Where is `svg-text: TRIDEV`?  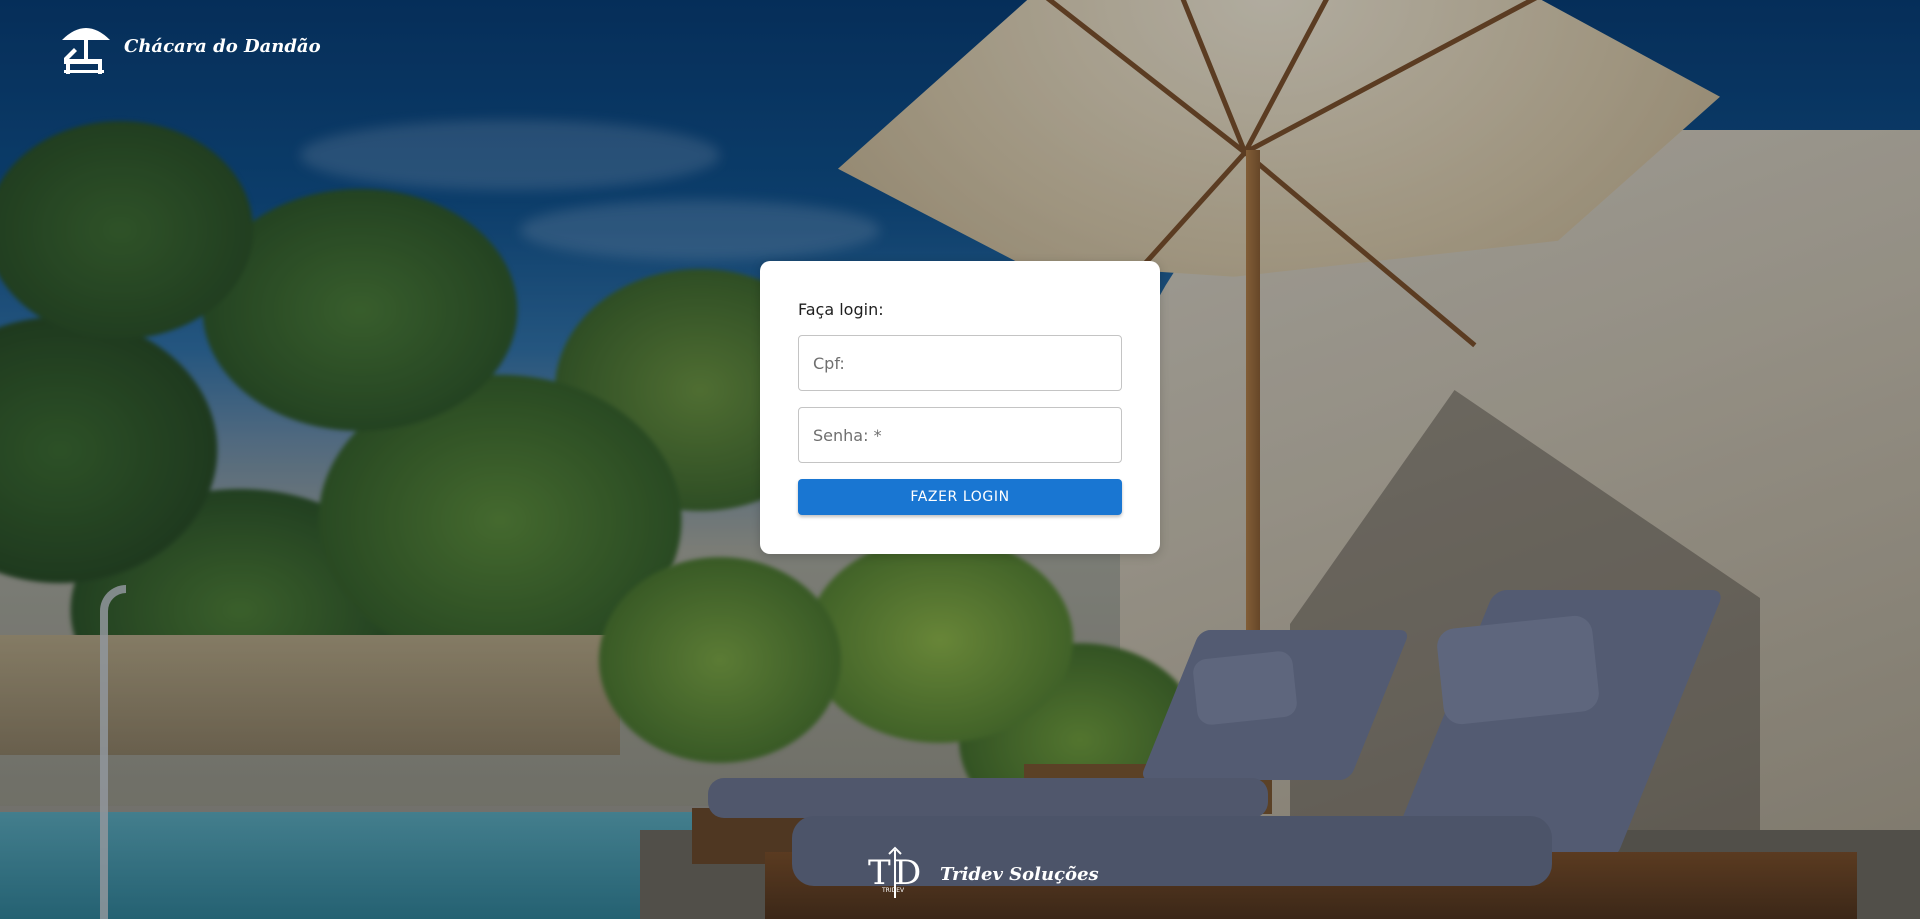
svg-text: TRIDEV is located at coordinates (893, 890).